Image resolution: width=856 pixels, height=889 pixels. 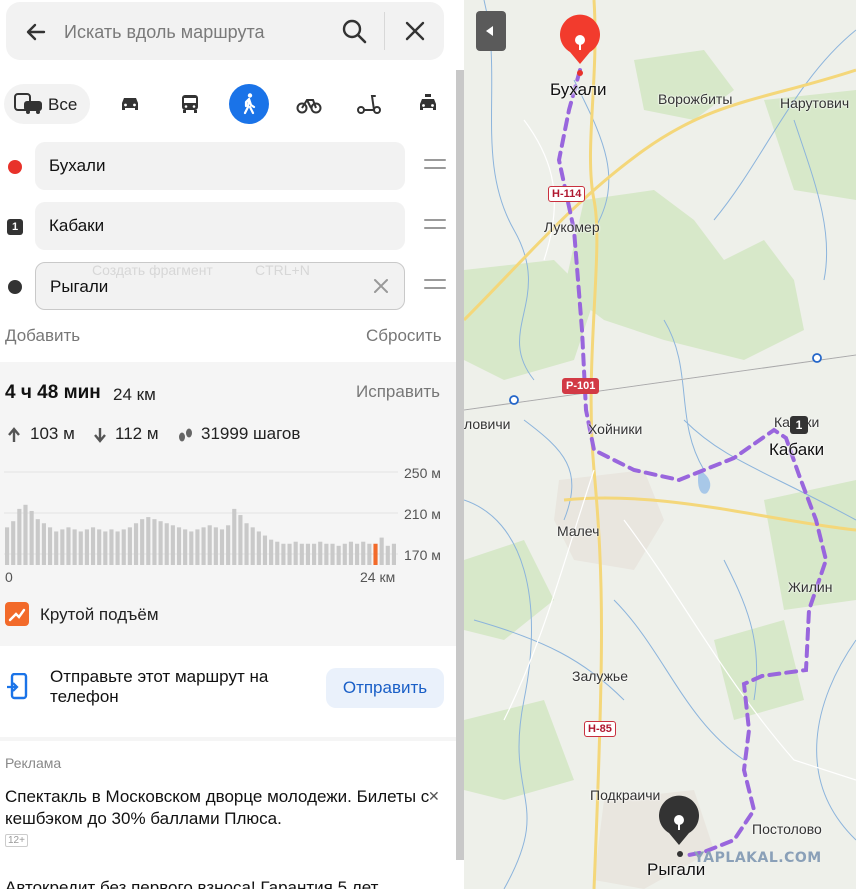 I want to click on x-tick-label: 24 км, so click(x=377, y=575).